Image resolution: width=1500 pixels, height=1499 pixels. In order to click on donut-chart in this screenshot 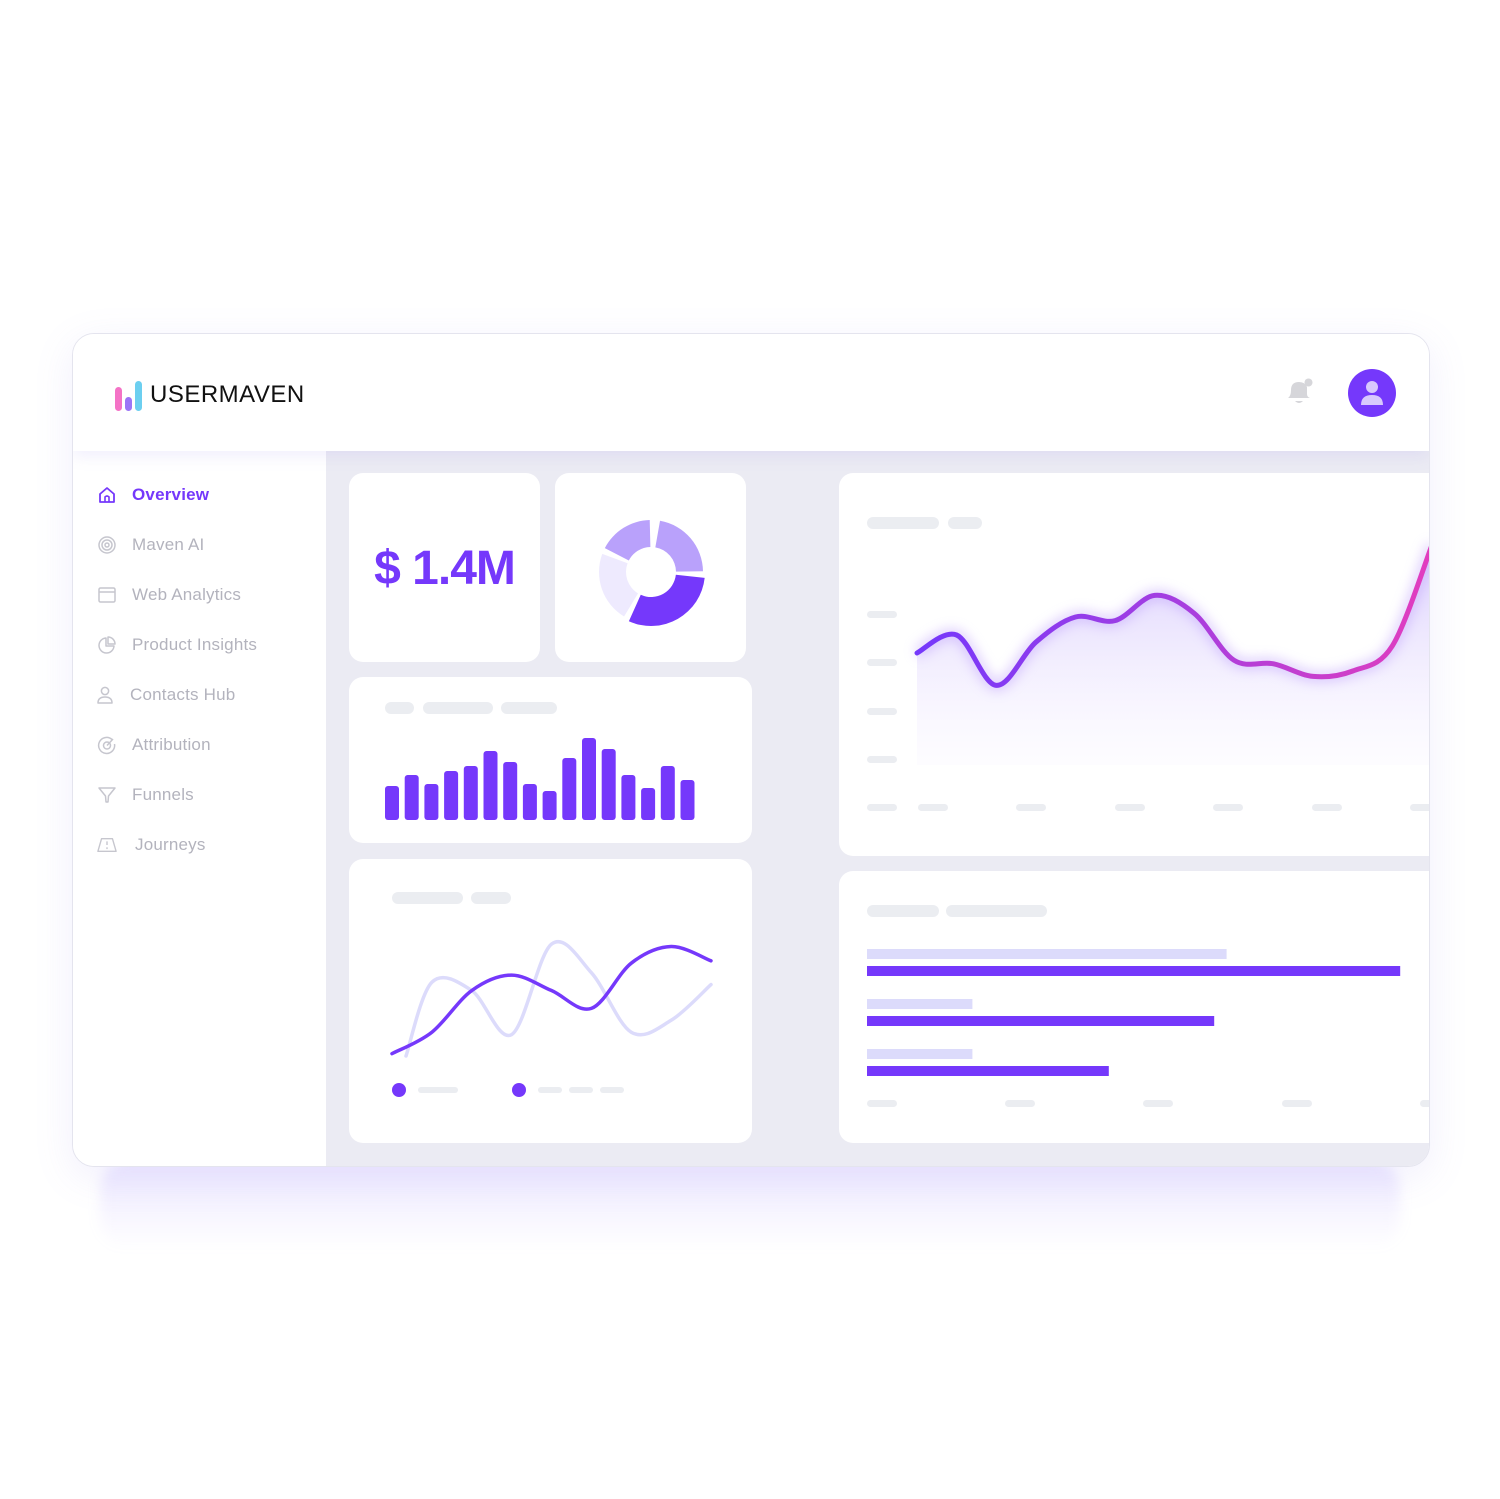, I will do `click(652, 573)`.